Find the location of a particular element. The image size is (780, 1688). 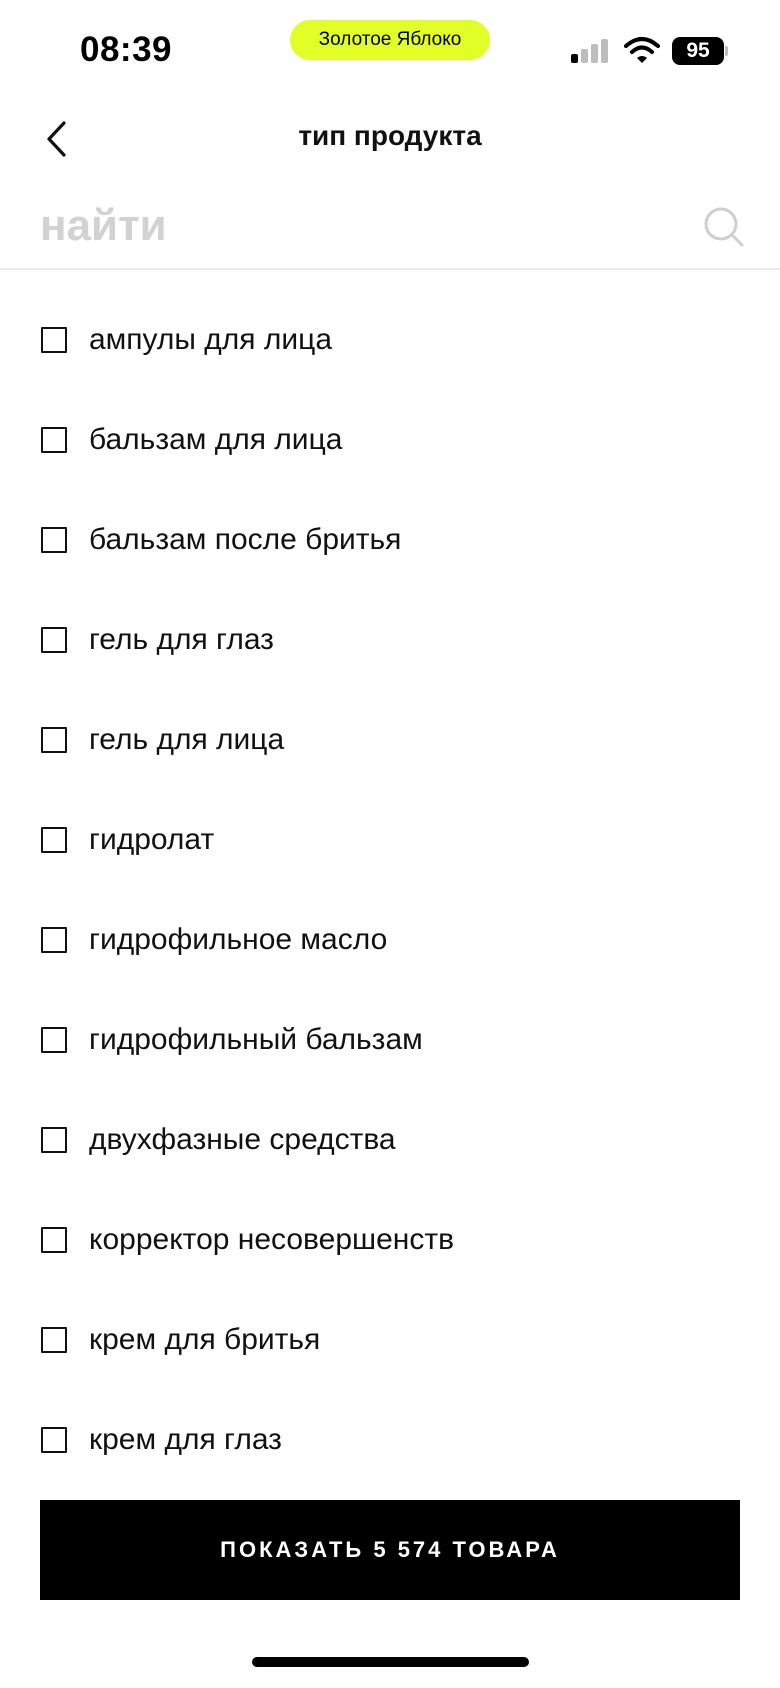

list-item: бальзам после бритья is located at coordinates (390, 540).